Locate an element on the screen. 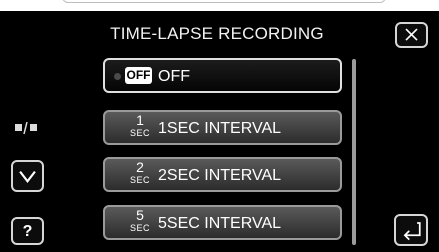  menu-item-2sec-interval: 2 SEC 2SEC INTERVAL is located at coordinates (222, 174).